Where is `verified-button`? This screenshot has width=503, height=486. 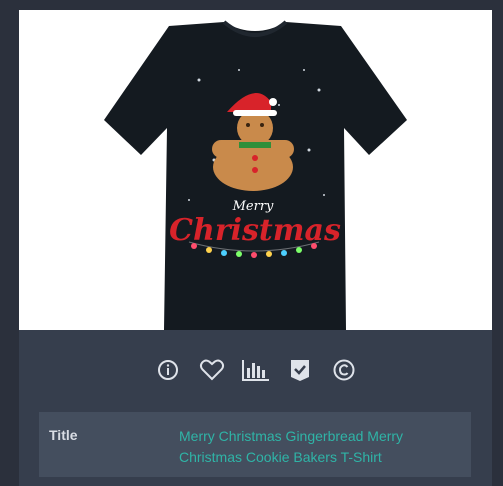 verified-button is located at coordinates (300, 370).